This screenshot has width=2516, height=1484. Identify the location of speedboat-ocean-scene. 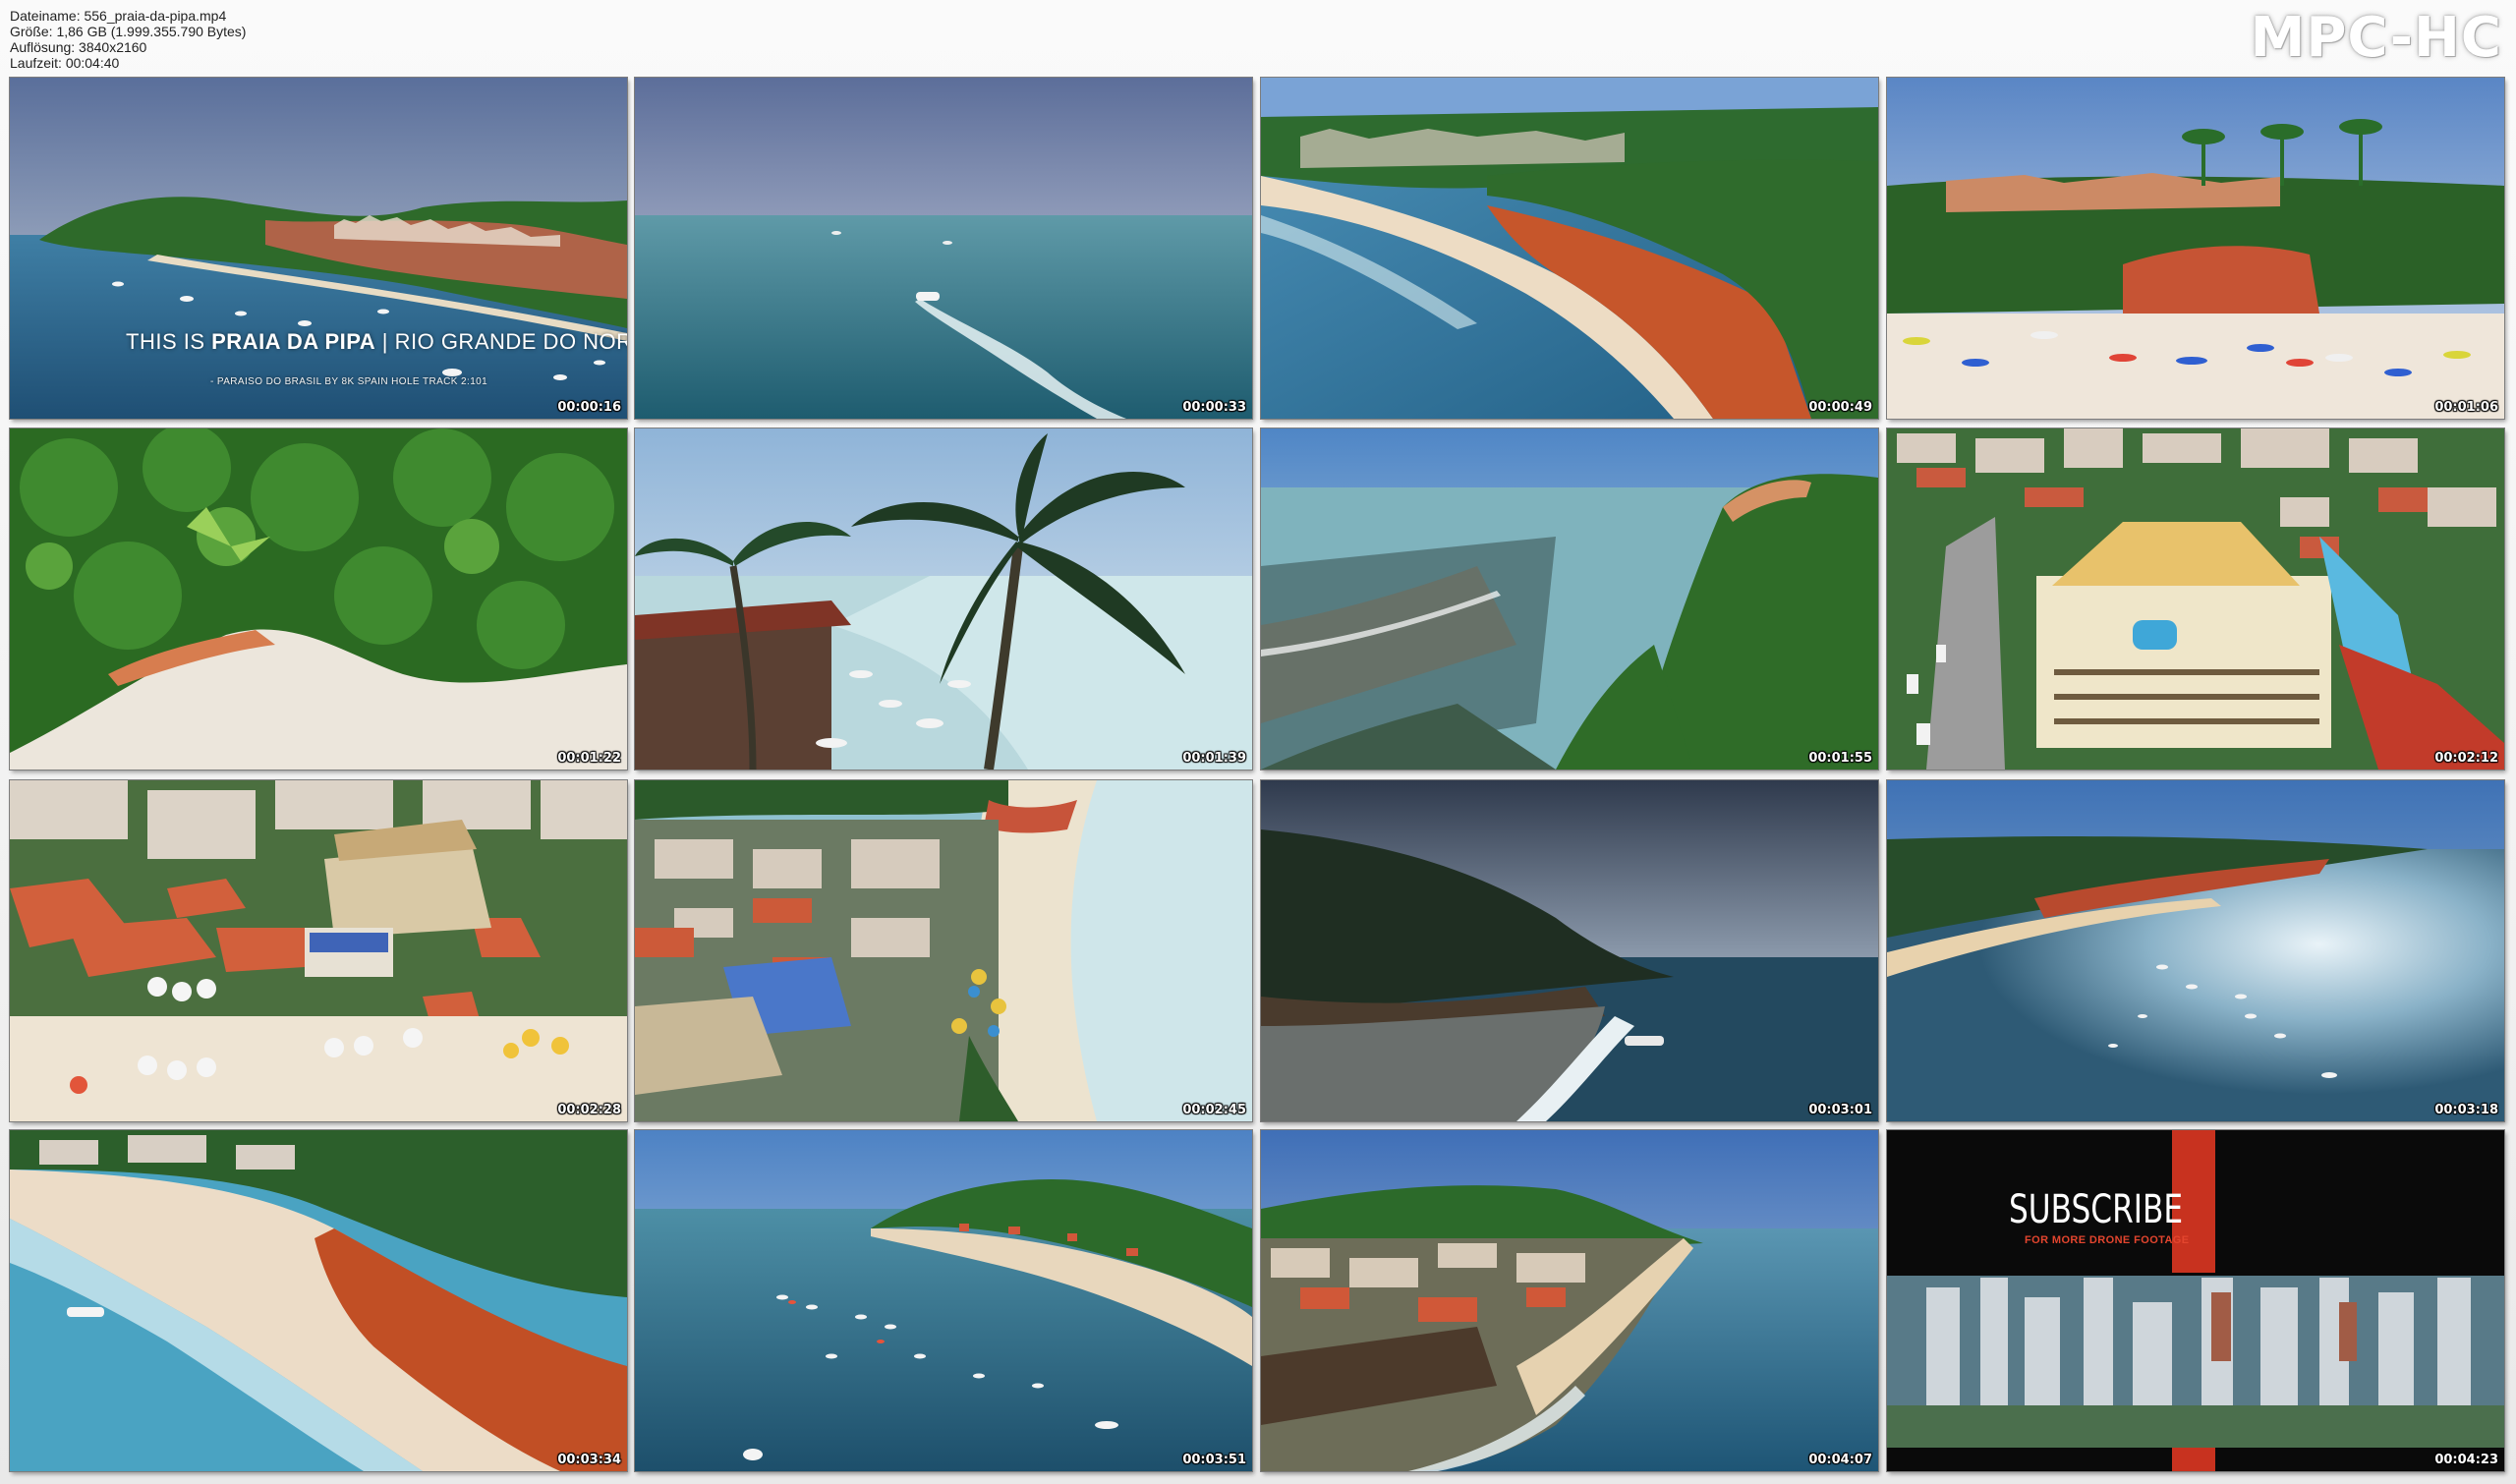
(943, 248).